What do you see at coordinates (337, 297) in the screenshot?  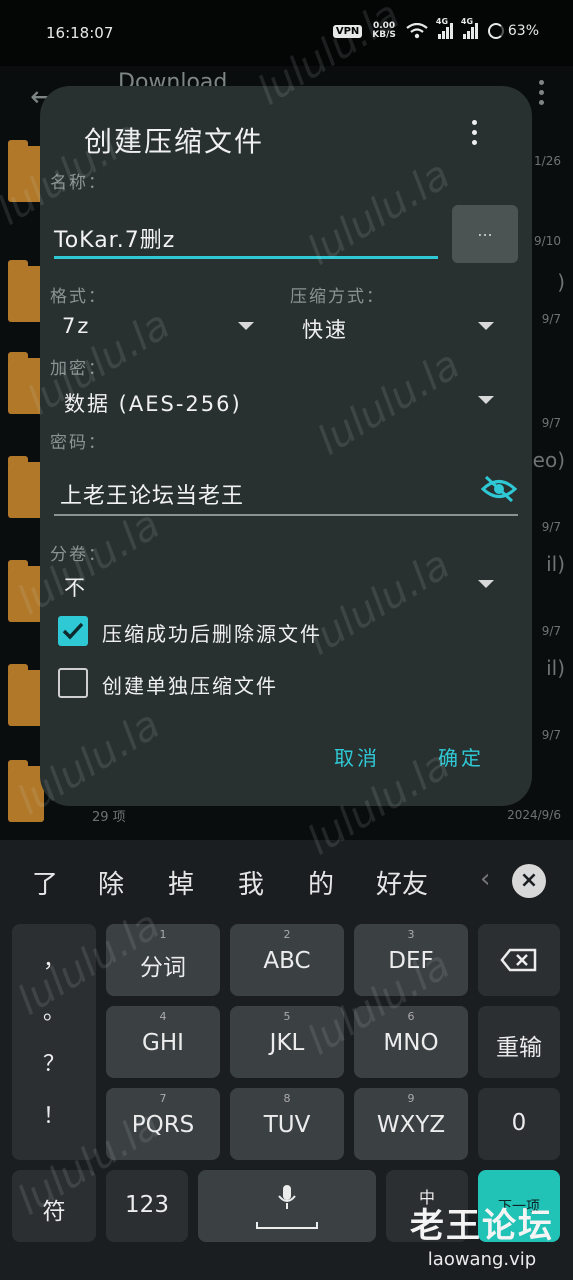 I see `method-label: 压缩方式：` at bounding box center [337, 297].